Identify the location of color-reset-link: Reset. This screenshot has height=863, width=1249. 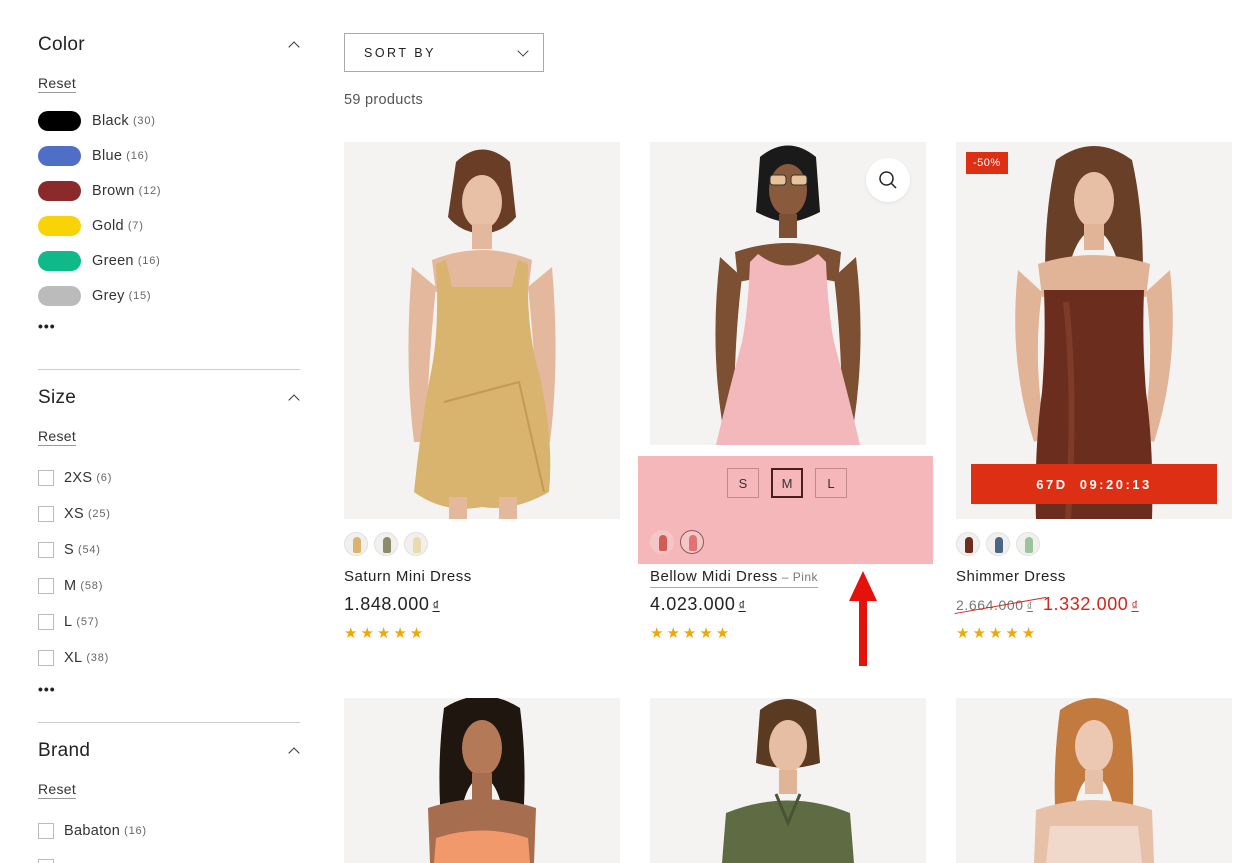
(57, 84).